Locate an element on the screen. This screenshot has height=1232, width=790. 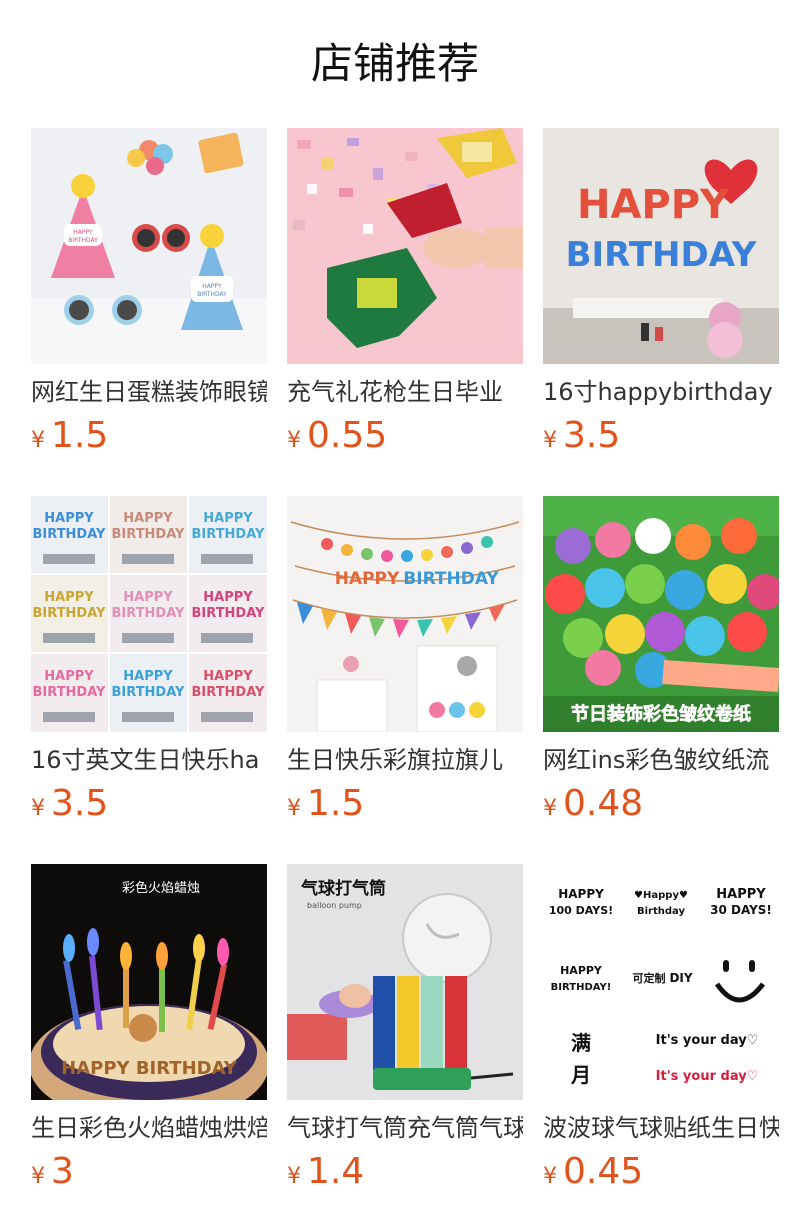
party-hat-glasses-image: HAPPY BIRTHDAY HAPPY BIRTHDAY is located at coordinates (149, 246).